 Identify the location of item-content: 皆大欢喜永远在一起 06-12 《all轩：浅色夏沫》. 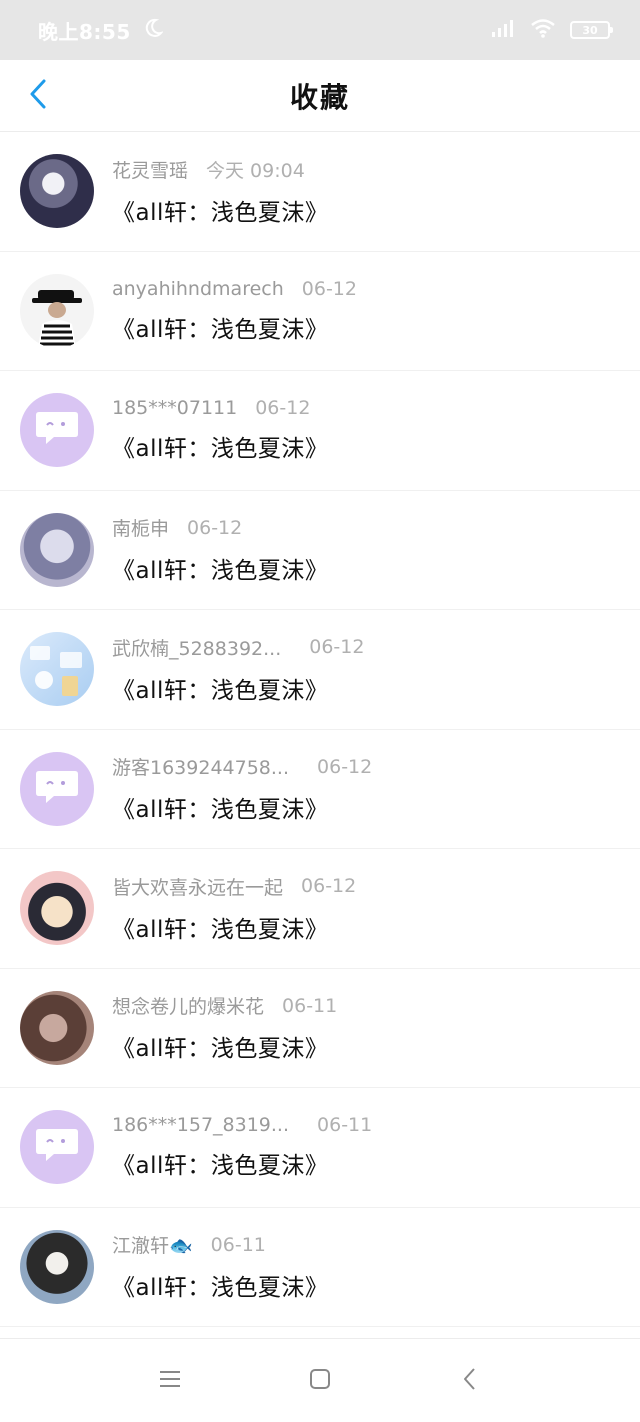
(234, 908).